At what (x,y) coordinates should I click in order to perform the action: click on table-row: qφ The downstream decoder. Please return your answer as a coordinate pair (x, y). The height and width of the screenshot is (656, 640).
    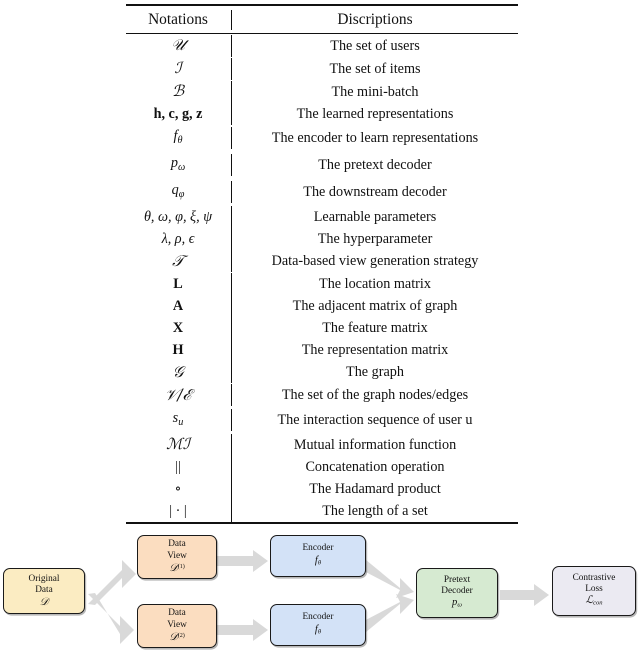
    Looking at the image, I should click on (322, 192).